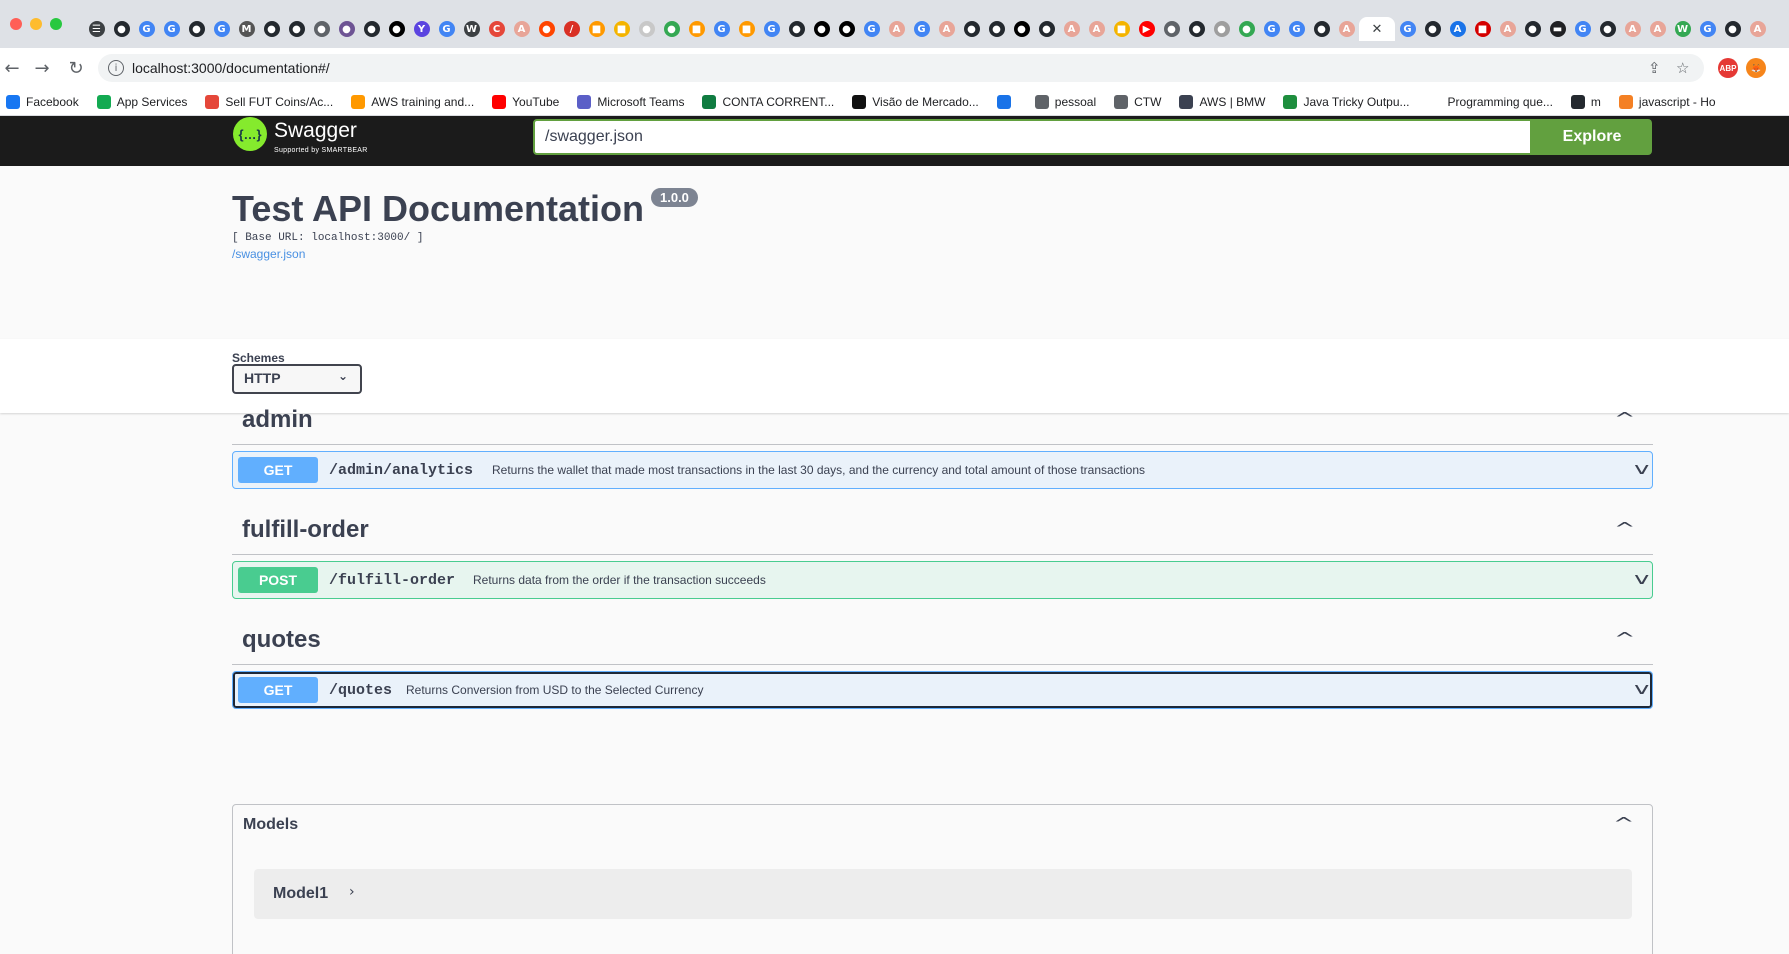 The height and width of the screenshot is (954, 1789). I want to click on explore-button: Explore, so click(1592, 137).